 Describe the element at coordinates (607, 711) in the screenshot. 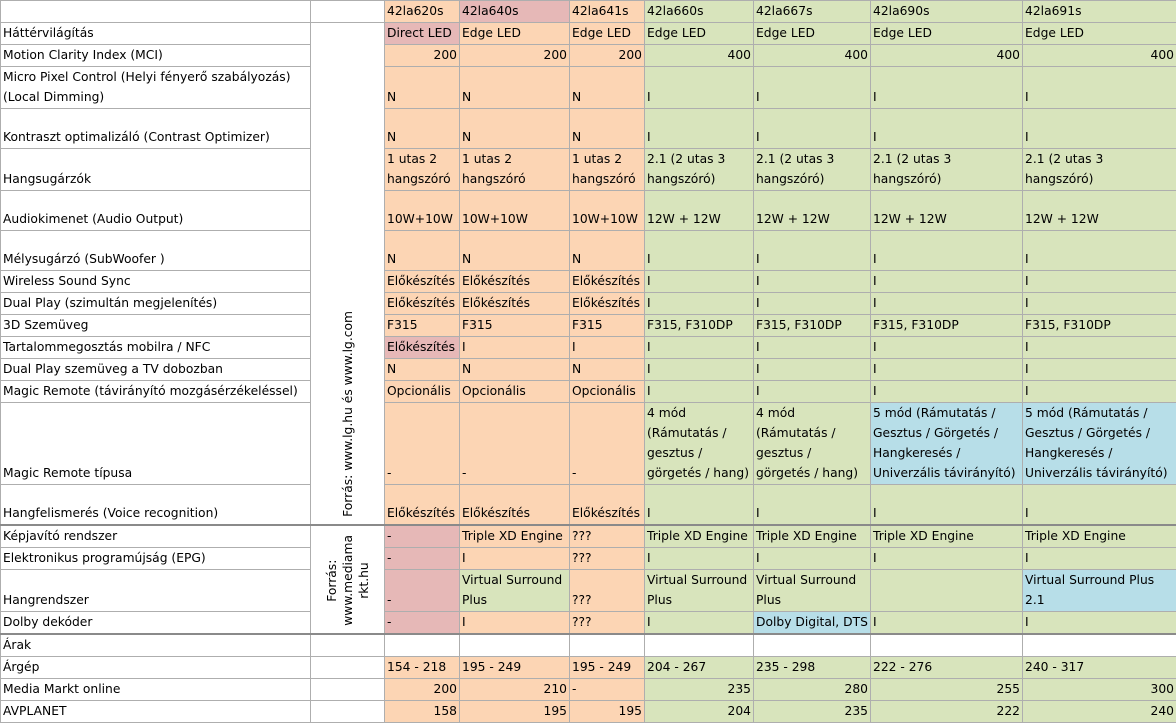

I see `table-cell: 195` at that location.